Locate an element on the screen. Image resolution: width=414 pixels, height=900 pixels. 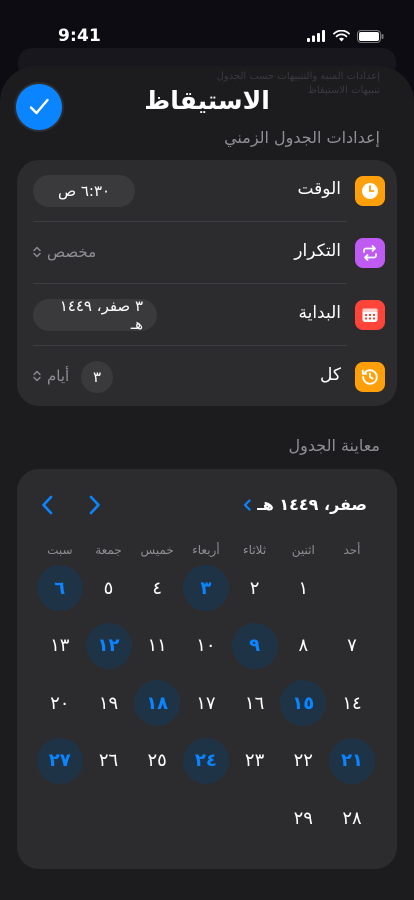
time-row: الوقت ٦:٣٠ ص is located at coordinates (207, 191).